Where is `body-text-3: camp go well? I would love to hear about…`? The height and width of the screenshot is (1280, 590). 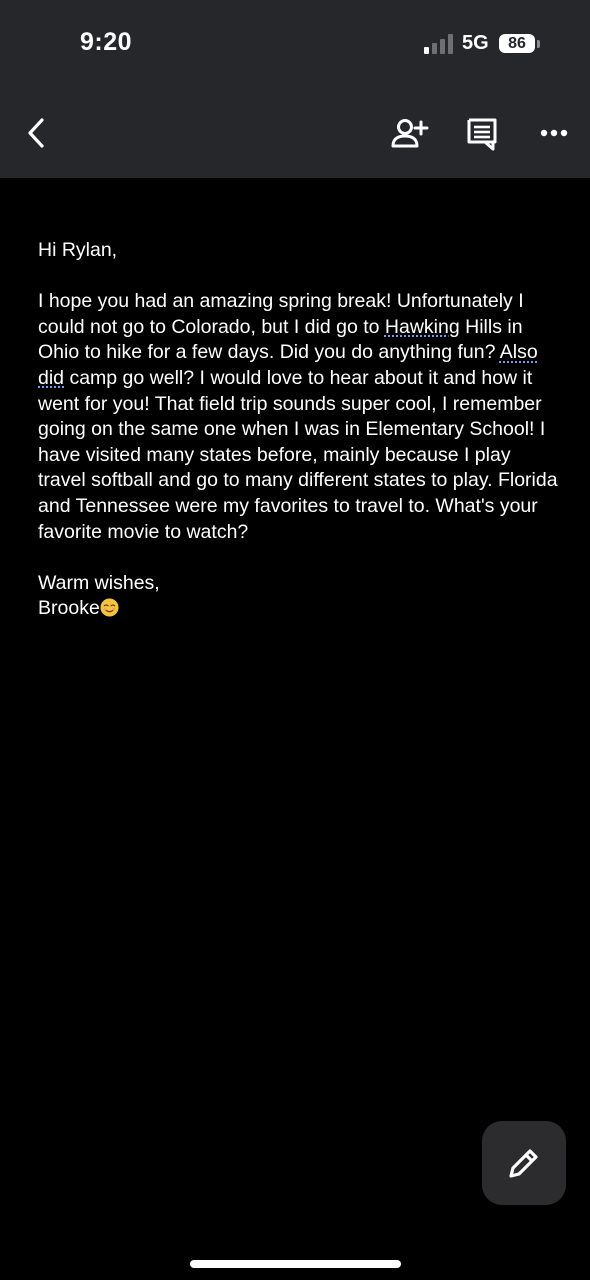
body-text-3: camp go well? I would love to hear about… is located at coordinates (298, 454).